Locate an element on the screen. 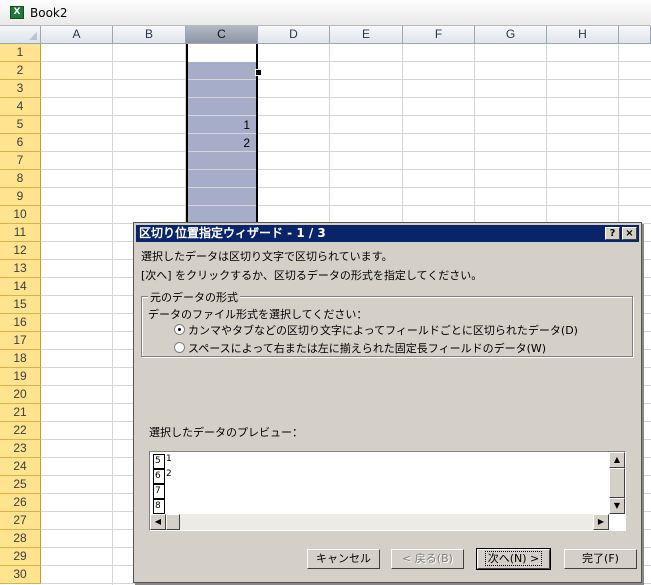  gridline-vertical is located at coordinates (112, 314).